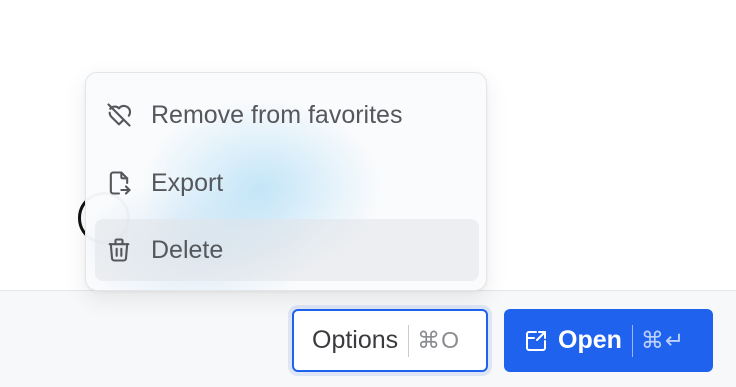 The height and width of the screenshot is (387, 736). Describe the element at coordinates (187, 182) in the screenshot. I see `menu-item-label: Export` at that location.